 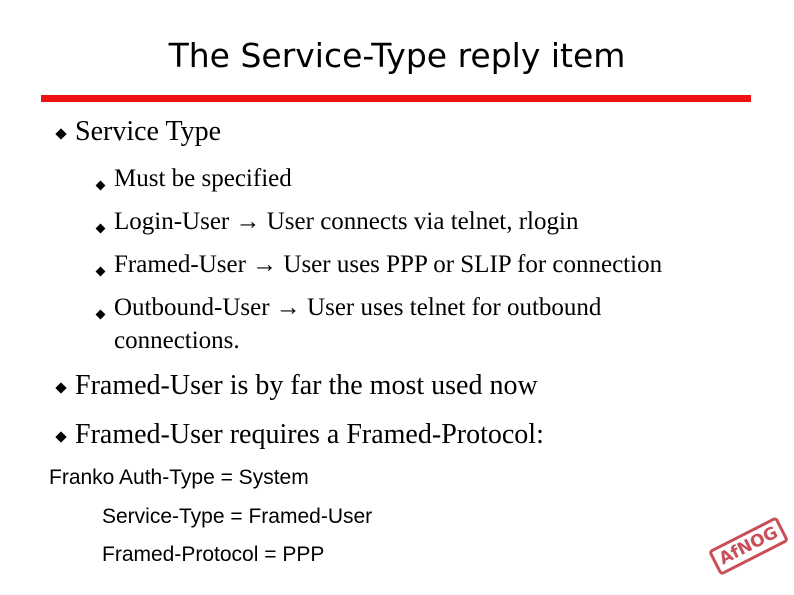 What do you see at coordinates (748, 546) in the screenshot?
I see `afnog-logo: AfNOG` at bounding box center [748, 546].